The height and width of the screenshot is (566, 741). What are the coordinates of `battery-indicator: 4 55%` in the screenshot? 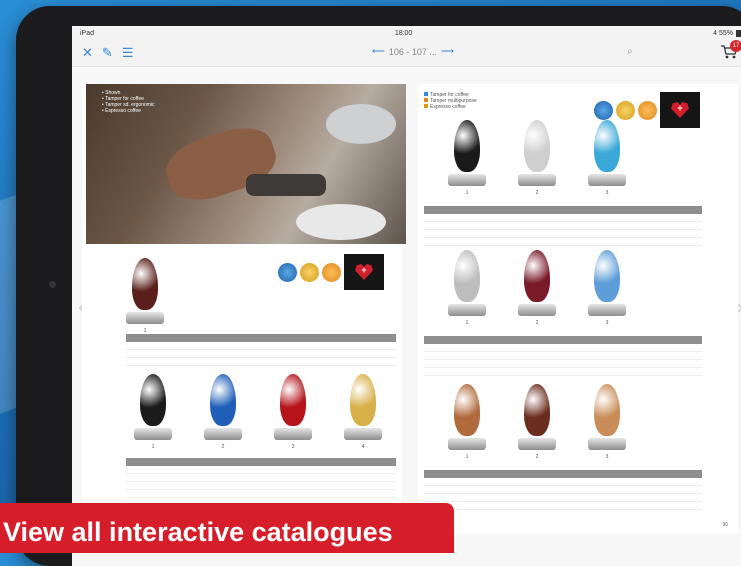 It's located at (727, 33).